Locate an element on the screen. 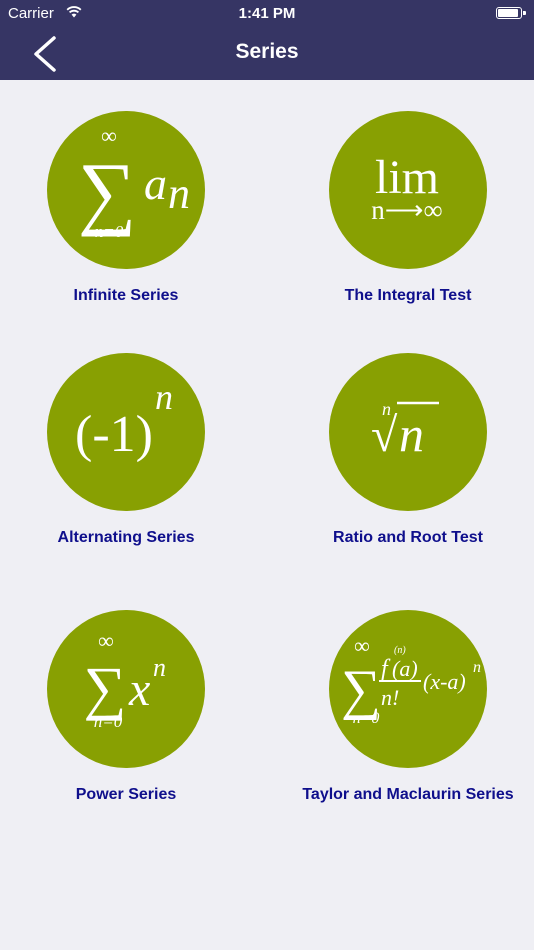  tile-power-series: ∞ ∑ x n n=0 Power Series is located at coordinates (126, 707).